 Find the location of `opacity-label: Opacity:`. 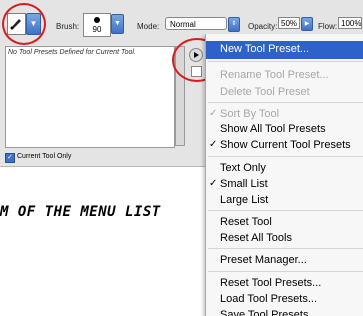

opacity-label: Opacity: is located at coordinates (263, 26).